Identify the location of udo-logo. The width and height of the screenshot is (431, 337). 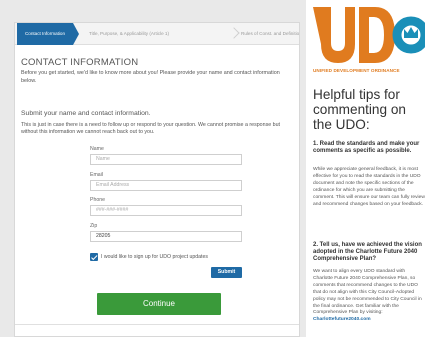
(369, 35).